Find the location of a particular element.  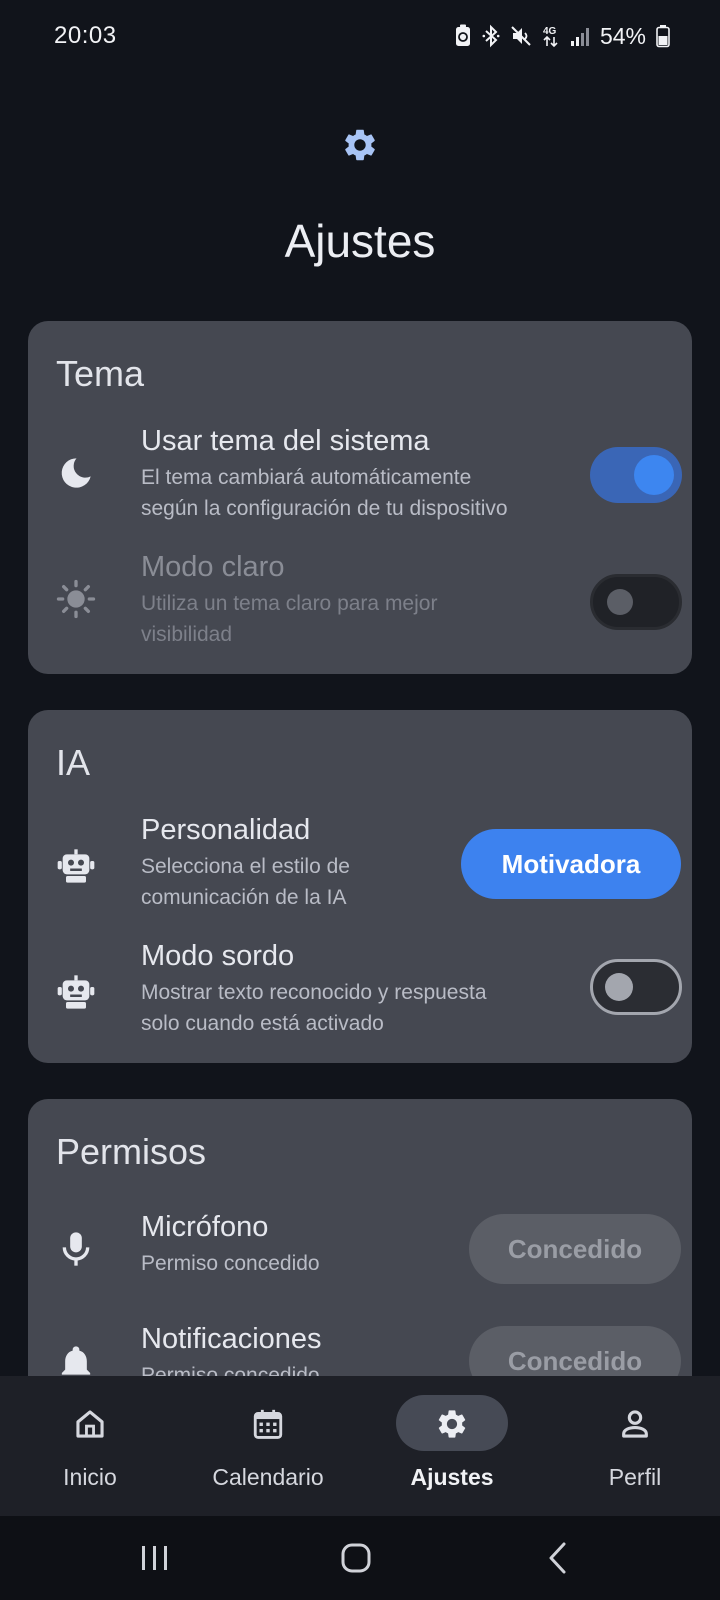

nav-item-perfil: Perfil is located at coordinates (632, 1446).